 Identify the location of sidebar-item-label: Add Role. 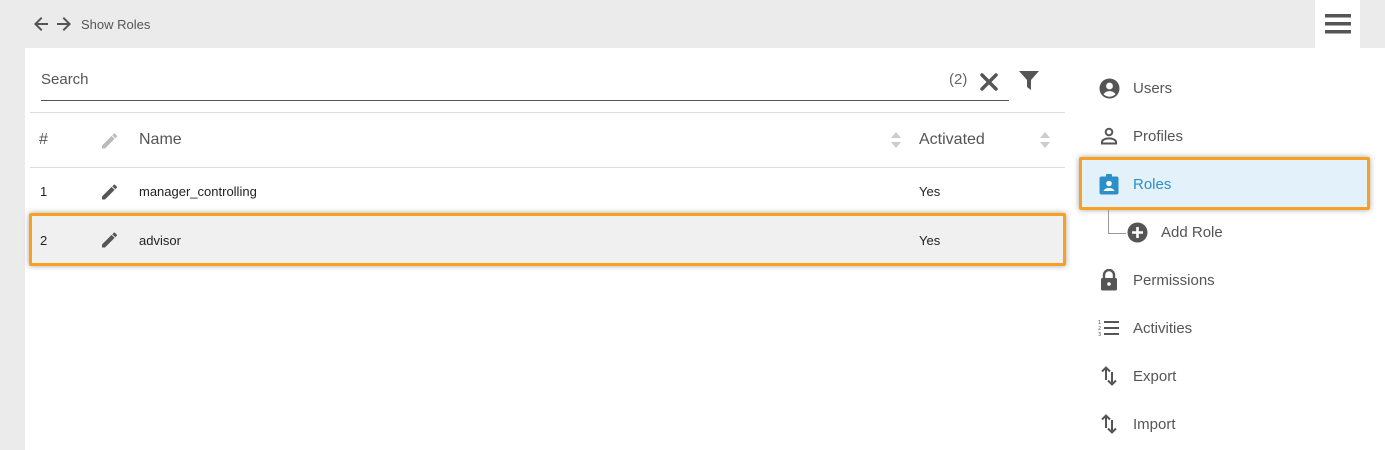
(1192, 232).